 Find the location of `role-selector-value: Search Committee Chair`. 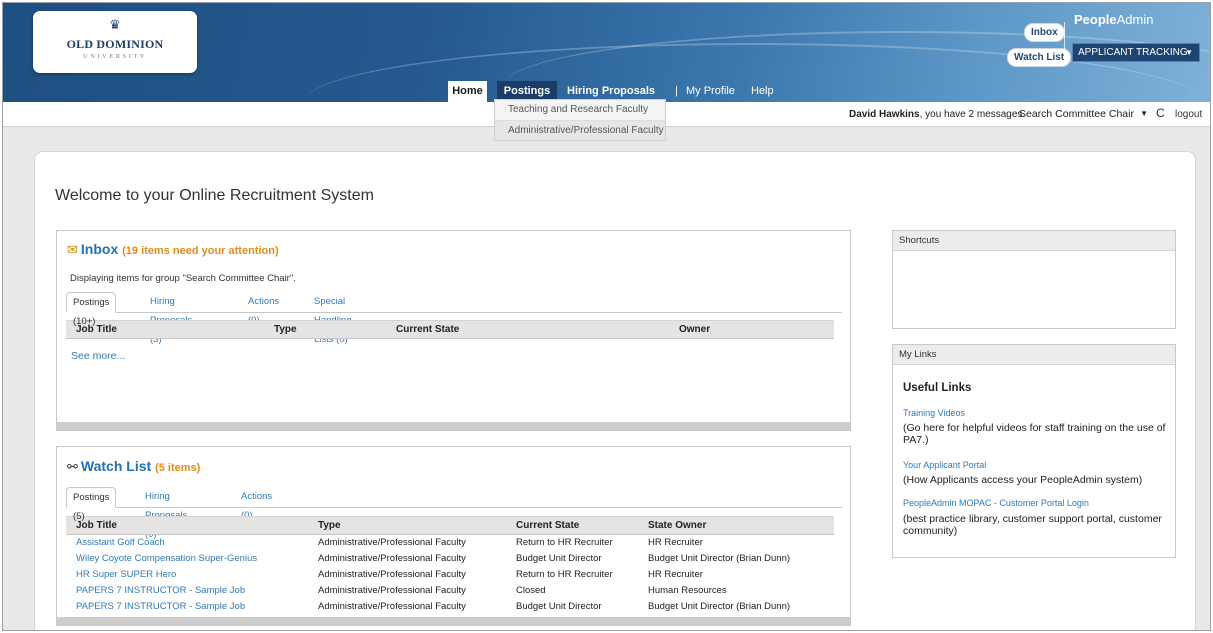

role-selector-value: Search Committee Chair is located at coordinates (1076, 114).